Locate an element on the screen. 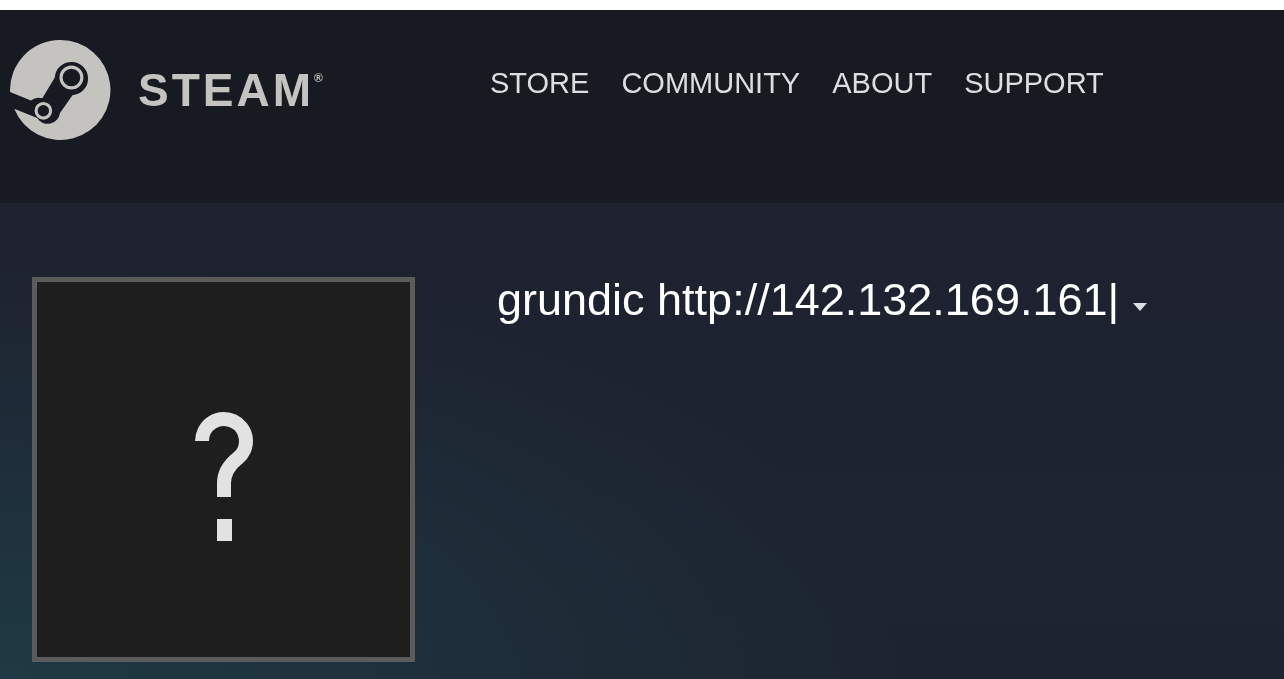  nav-link: STORE is located at coordinates (540, 84).